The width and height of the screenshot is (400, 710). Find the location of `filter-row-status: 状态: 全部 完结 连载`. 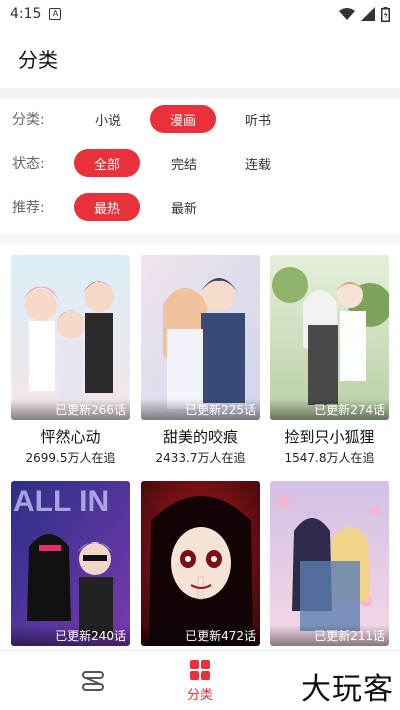

filter-row-status: 状态: 全部 完结 连载 is located at coordinates (200, 163).